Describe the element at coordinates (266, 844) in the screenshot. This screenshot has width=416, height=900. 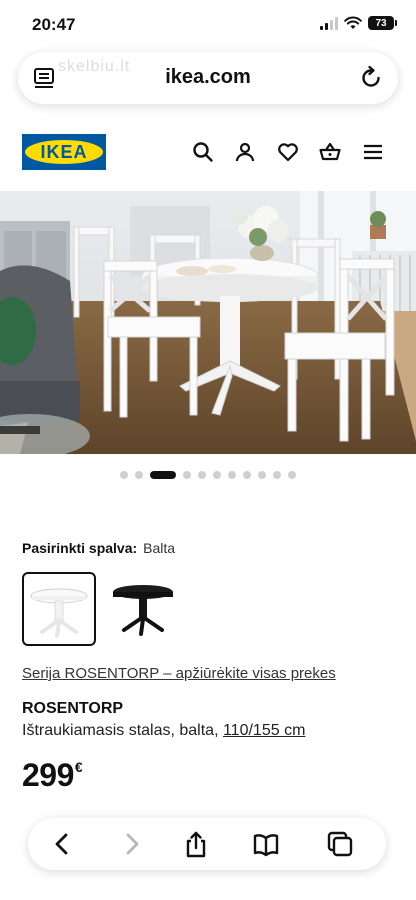
I see `bookmarks-icon` at that location.